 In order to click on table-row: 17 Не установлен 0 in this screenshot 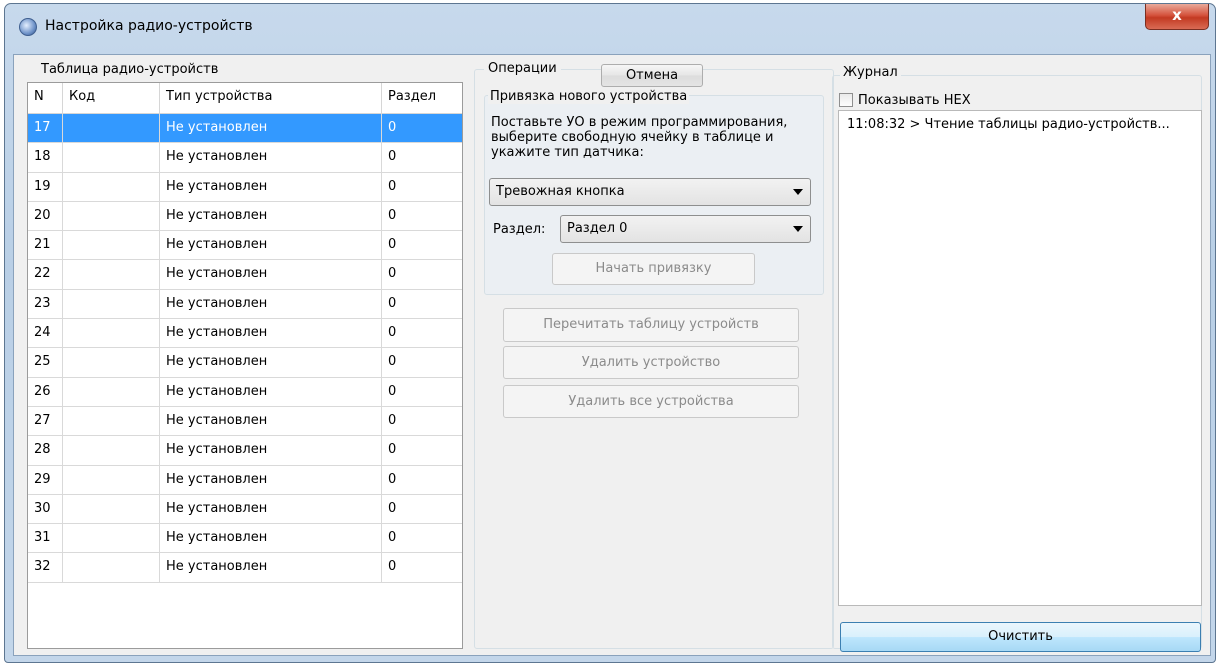, I will do `click(245, 129)`.